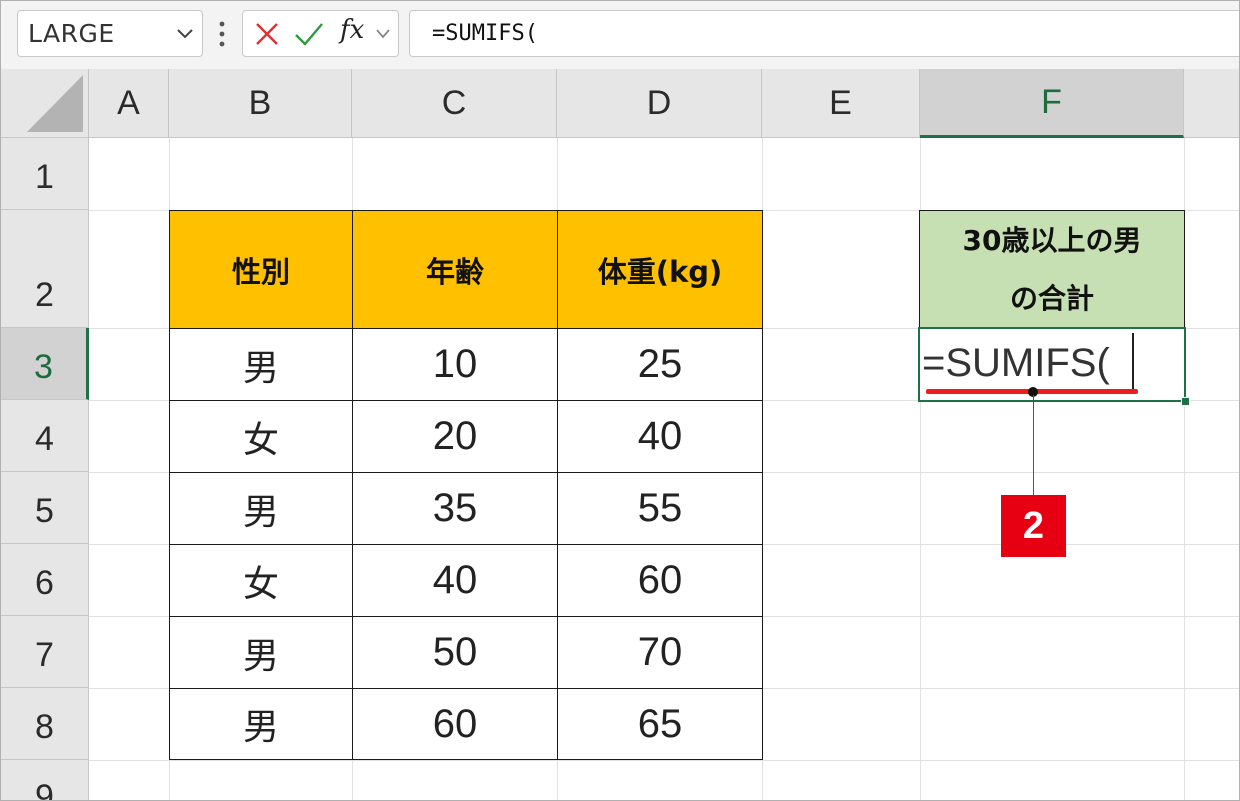 Image resolution: width=1240 pixels, height=801 pixels. Describe the element at coordinates (261, 269) in the screenshot. I see `table-header-gender: 性別` at that location.